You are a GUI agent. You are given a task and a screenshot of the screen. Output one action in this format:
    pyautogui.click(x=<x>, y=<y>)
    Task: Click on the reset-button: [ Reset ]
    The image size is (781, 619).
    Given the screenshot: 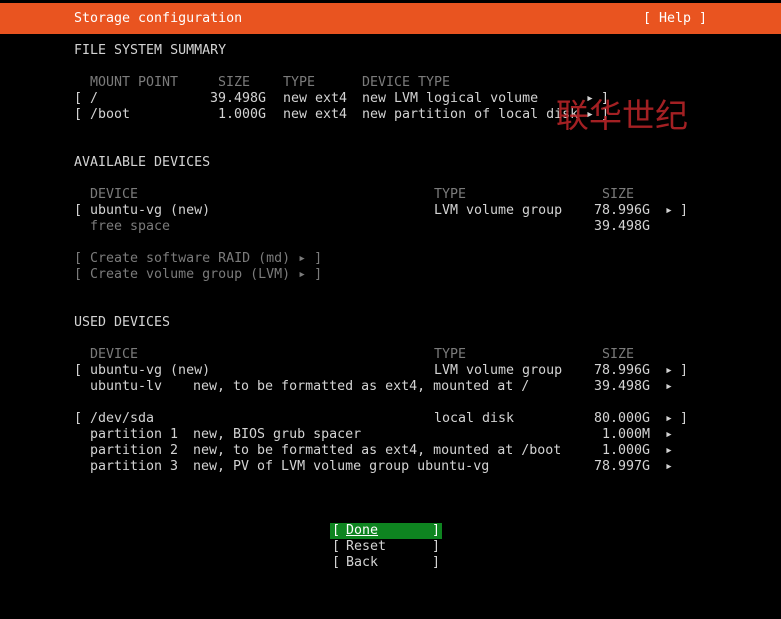 What is the action you would take?
    pyautogui.click(x=386, y=547)
    